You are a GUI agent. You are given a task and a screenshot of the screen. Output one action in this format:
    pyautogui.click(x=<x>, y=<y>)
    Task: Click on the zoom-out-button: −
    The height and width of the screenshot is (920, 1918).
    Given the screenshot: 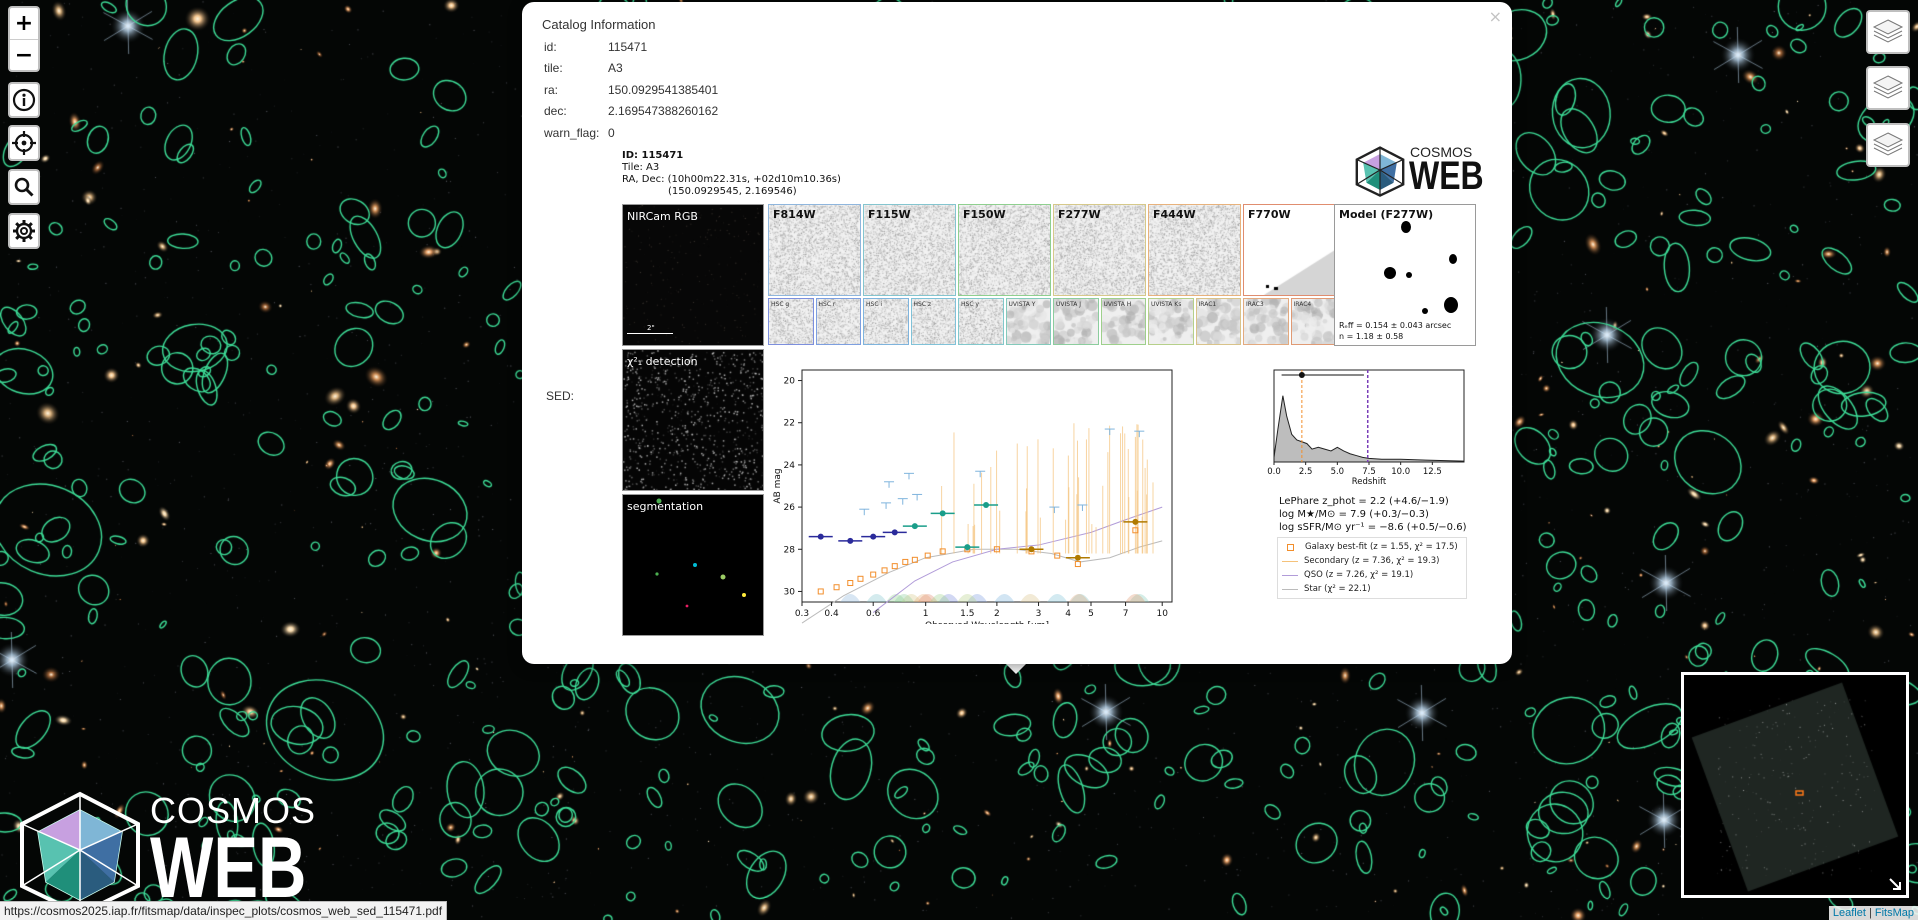 What is the action you would take?
    pyautogui.click(x=24, y=55)
    